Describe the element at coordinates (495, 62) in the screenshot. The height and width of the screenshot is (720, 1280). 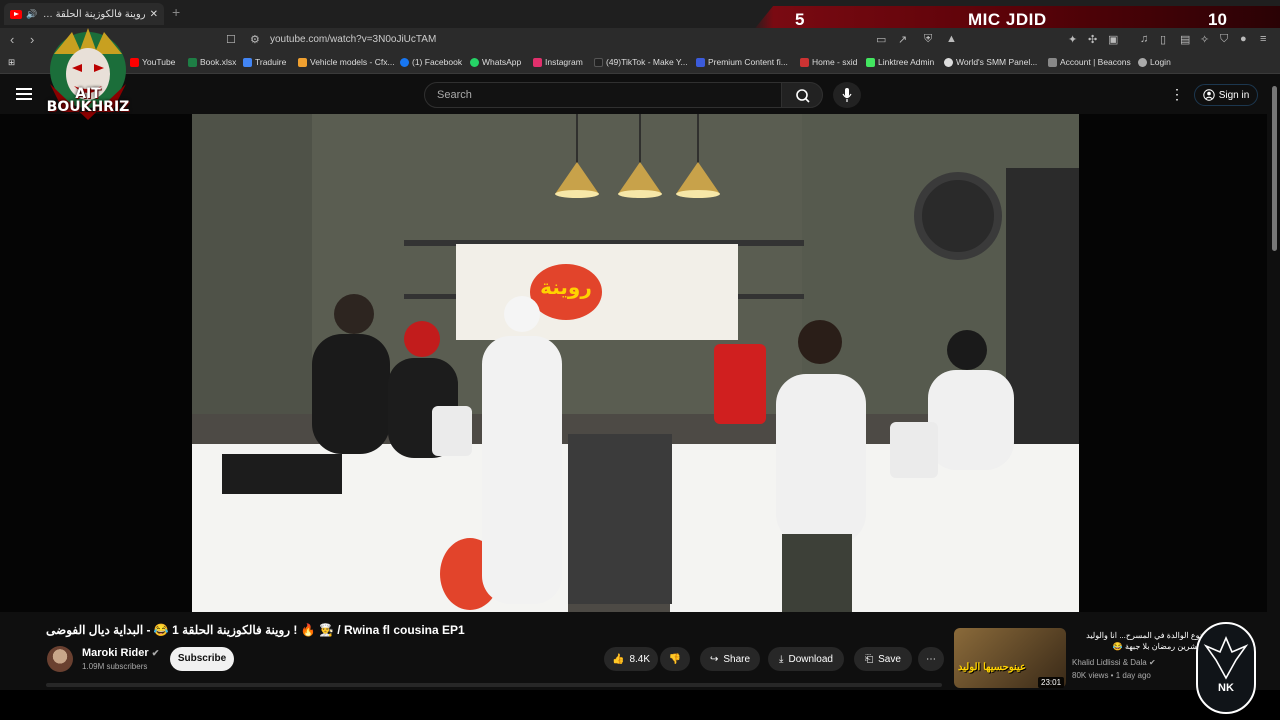
I see `bookmark-whatsapp: WhatsApp` at that location.